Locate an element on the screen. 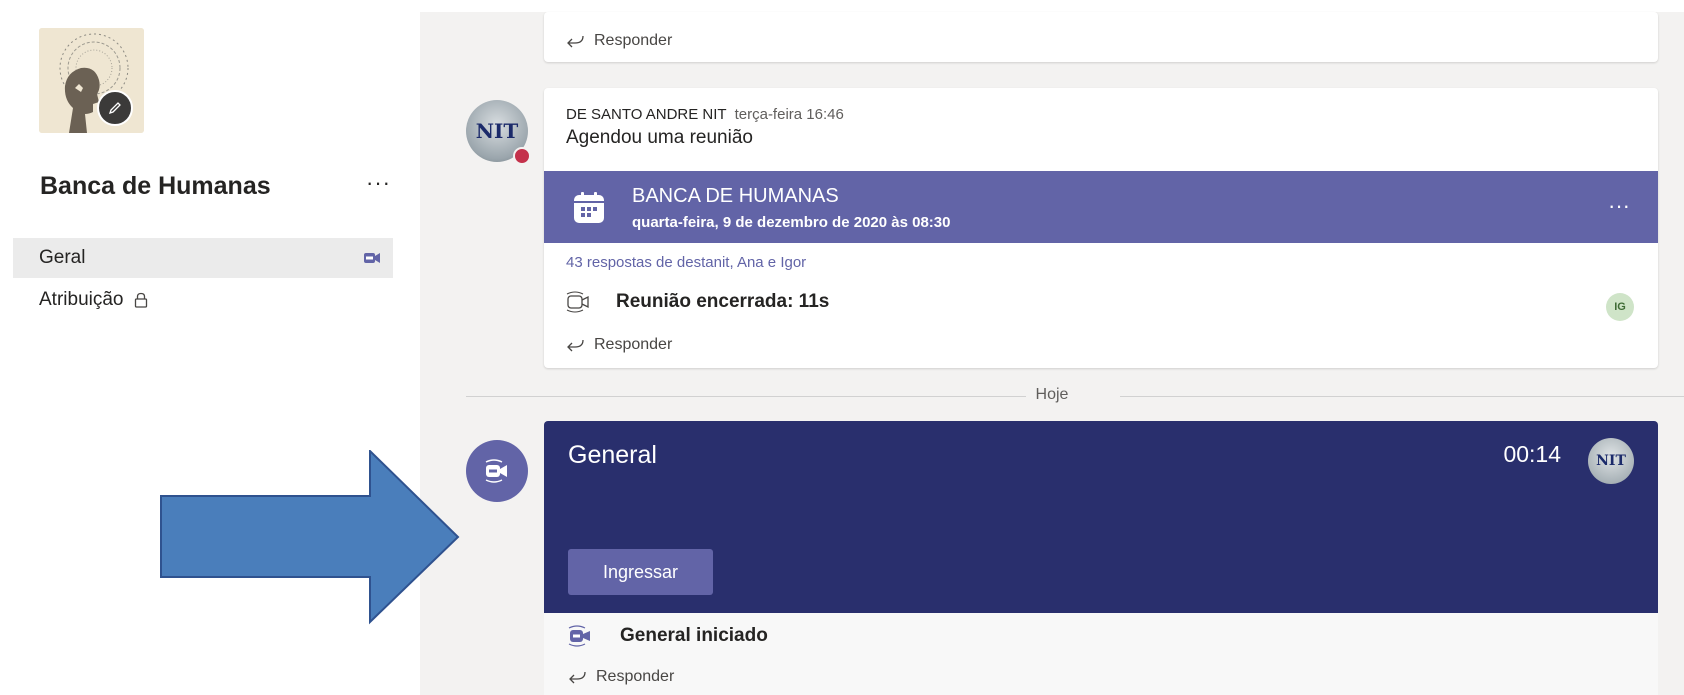 The width and height of the screenshot is (1684, 695). previous-post-card: Responder is located at coordinates (1101, 37).